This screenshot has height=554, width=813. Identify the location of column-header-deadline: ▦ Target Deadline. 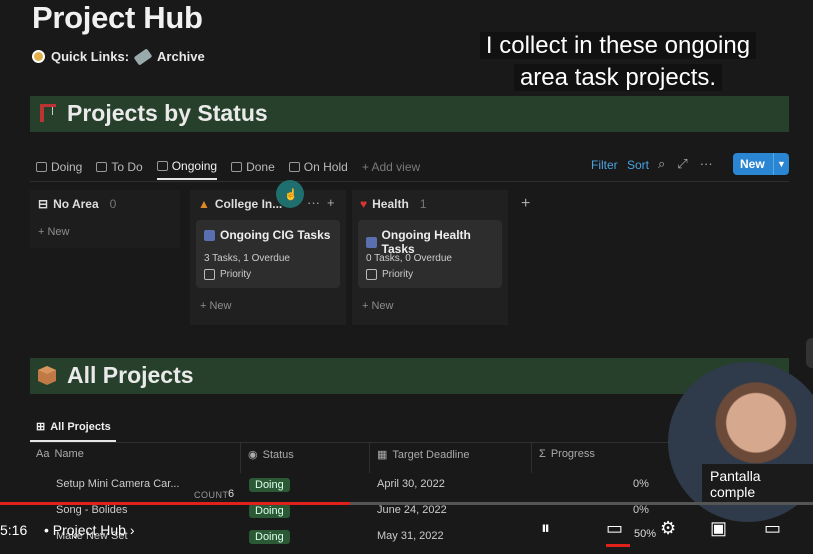
(423, 455).